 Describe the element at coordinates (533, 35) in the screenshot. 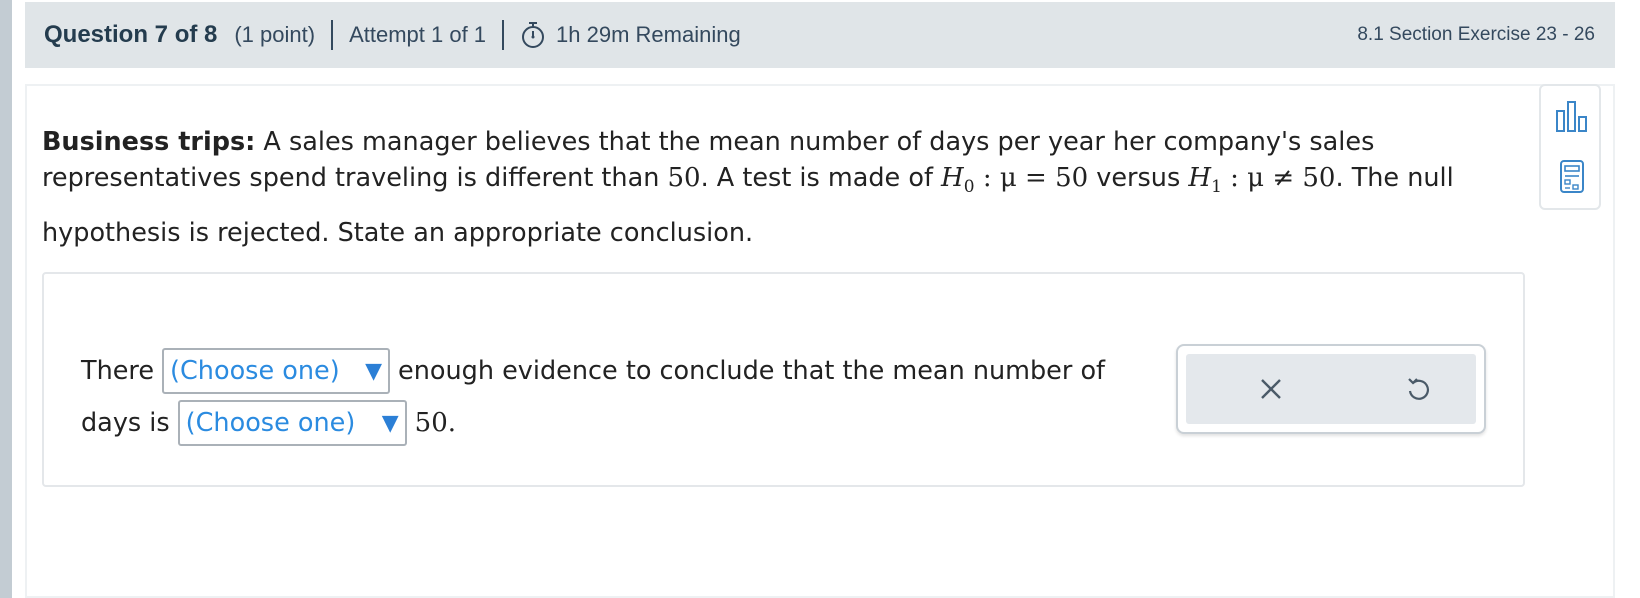

I see `stopwatch-icon` at that location.